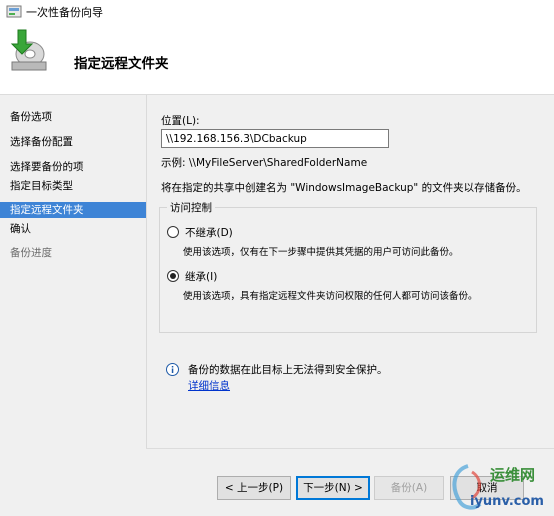  What do you see at coordinates (275, 138) in the screenshot?
I see `location-input` at bounding box center [275, 138].